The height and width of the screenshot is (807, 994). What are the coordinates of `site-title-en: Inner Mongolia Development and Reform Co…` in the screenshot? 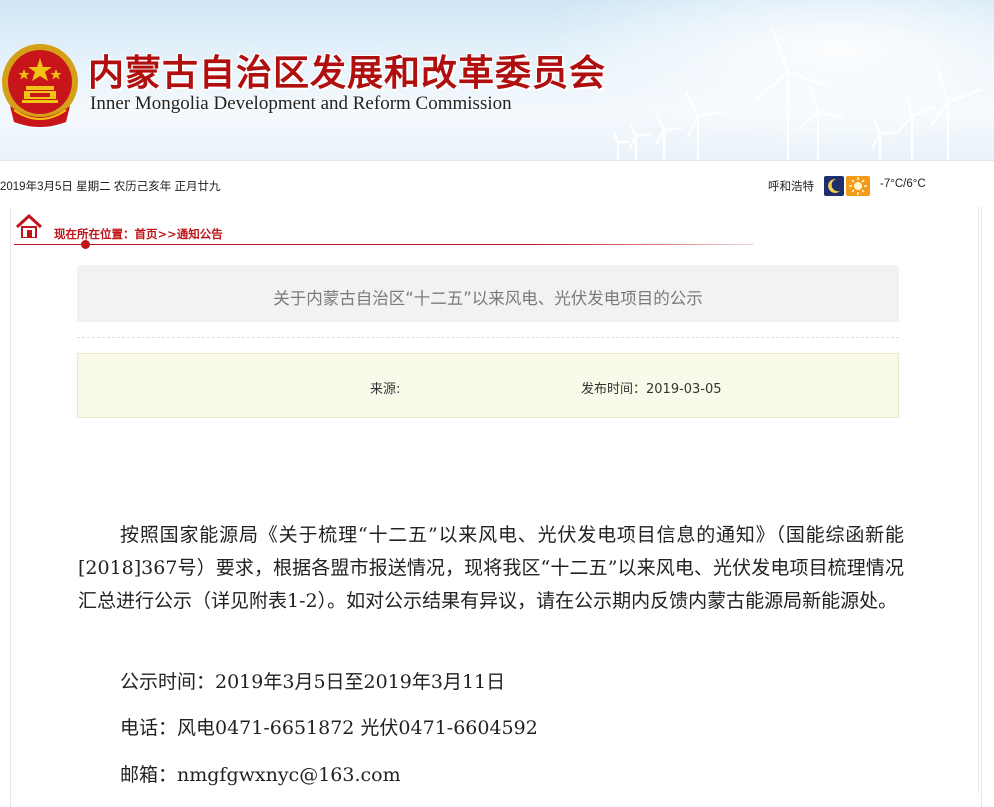 It's located at (301, 103).